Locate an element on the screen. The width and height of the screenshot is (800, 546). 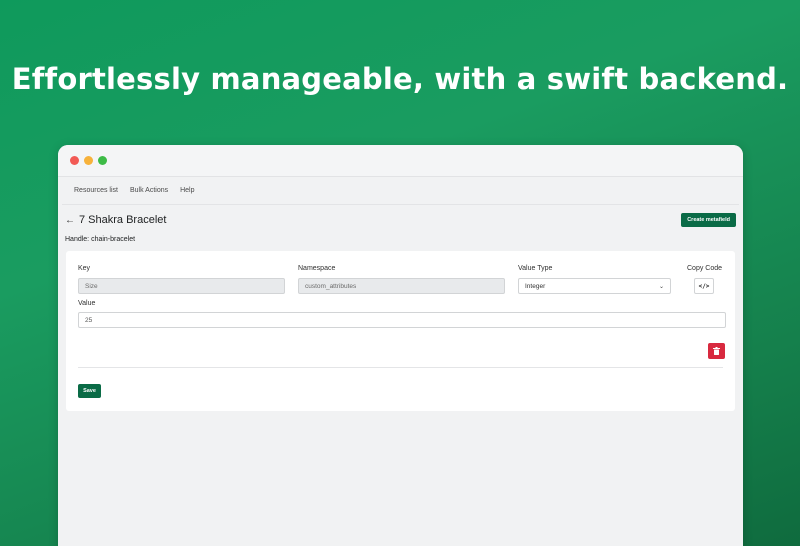
create-metafield-button: Create metafield is located at coordinates (708, 220).